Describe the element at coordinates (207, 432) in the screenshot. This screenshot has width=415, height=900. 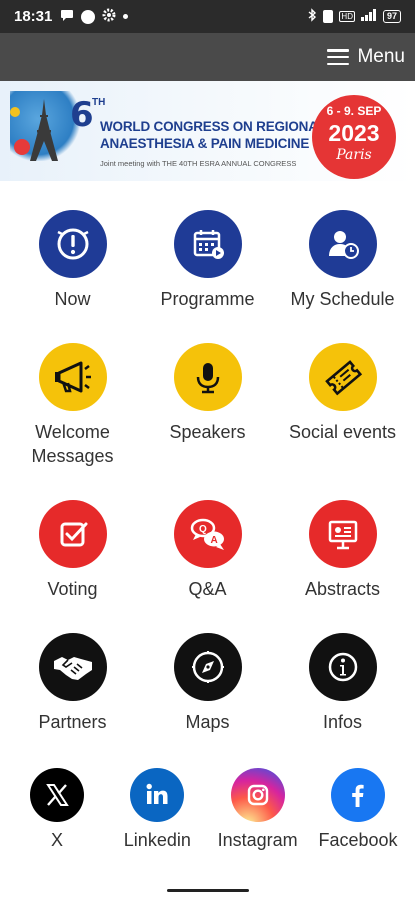
I see `tile-label: Speakers` at that location.